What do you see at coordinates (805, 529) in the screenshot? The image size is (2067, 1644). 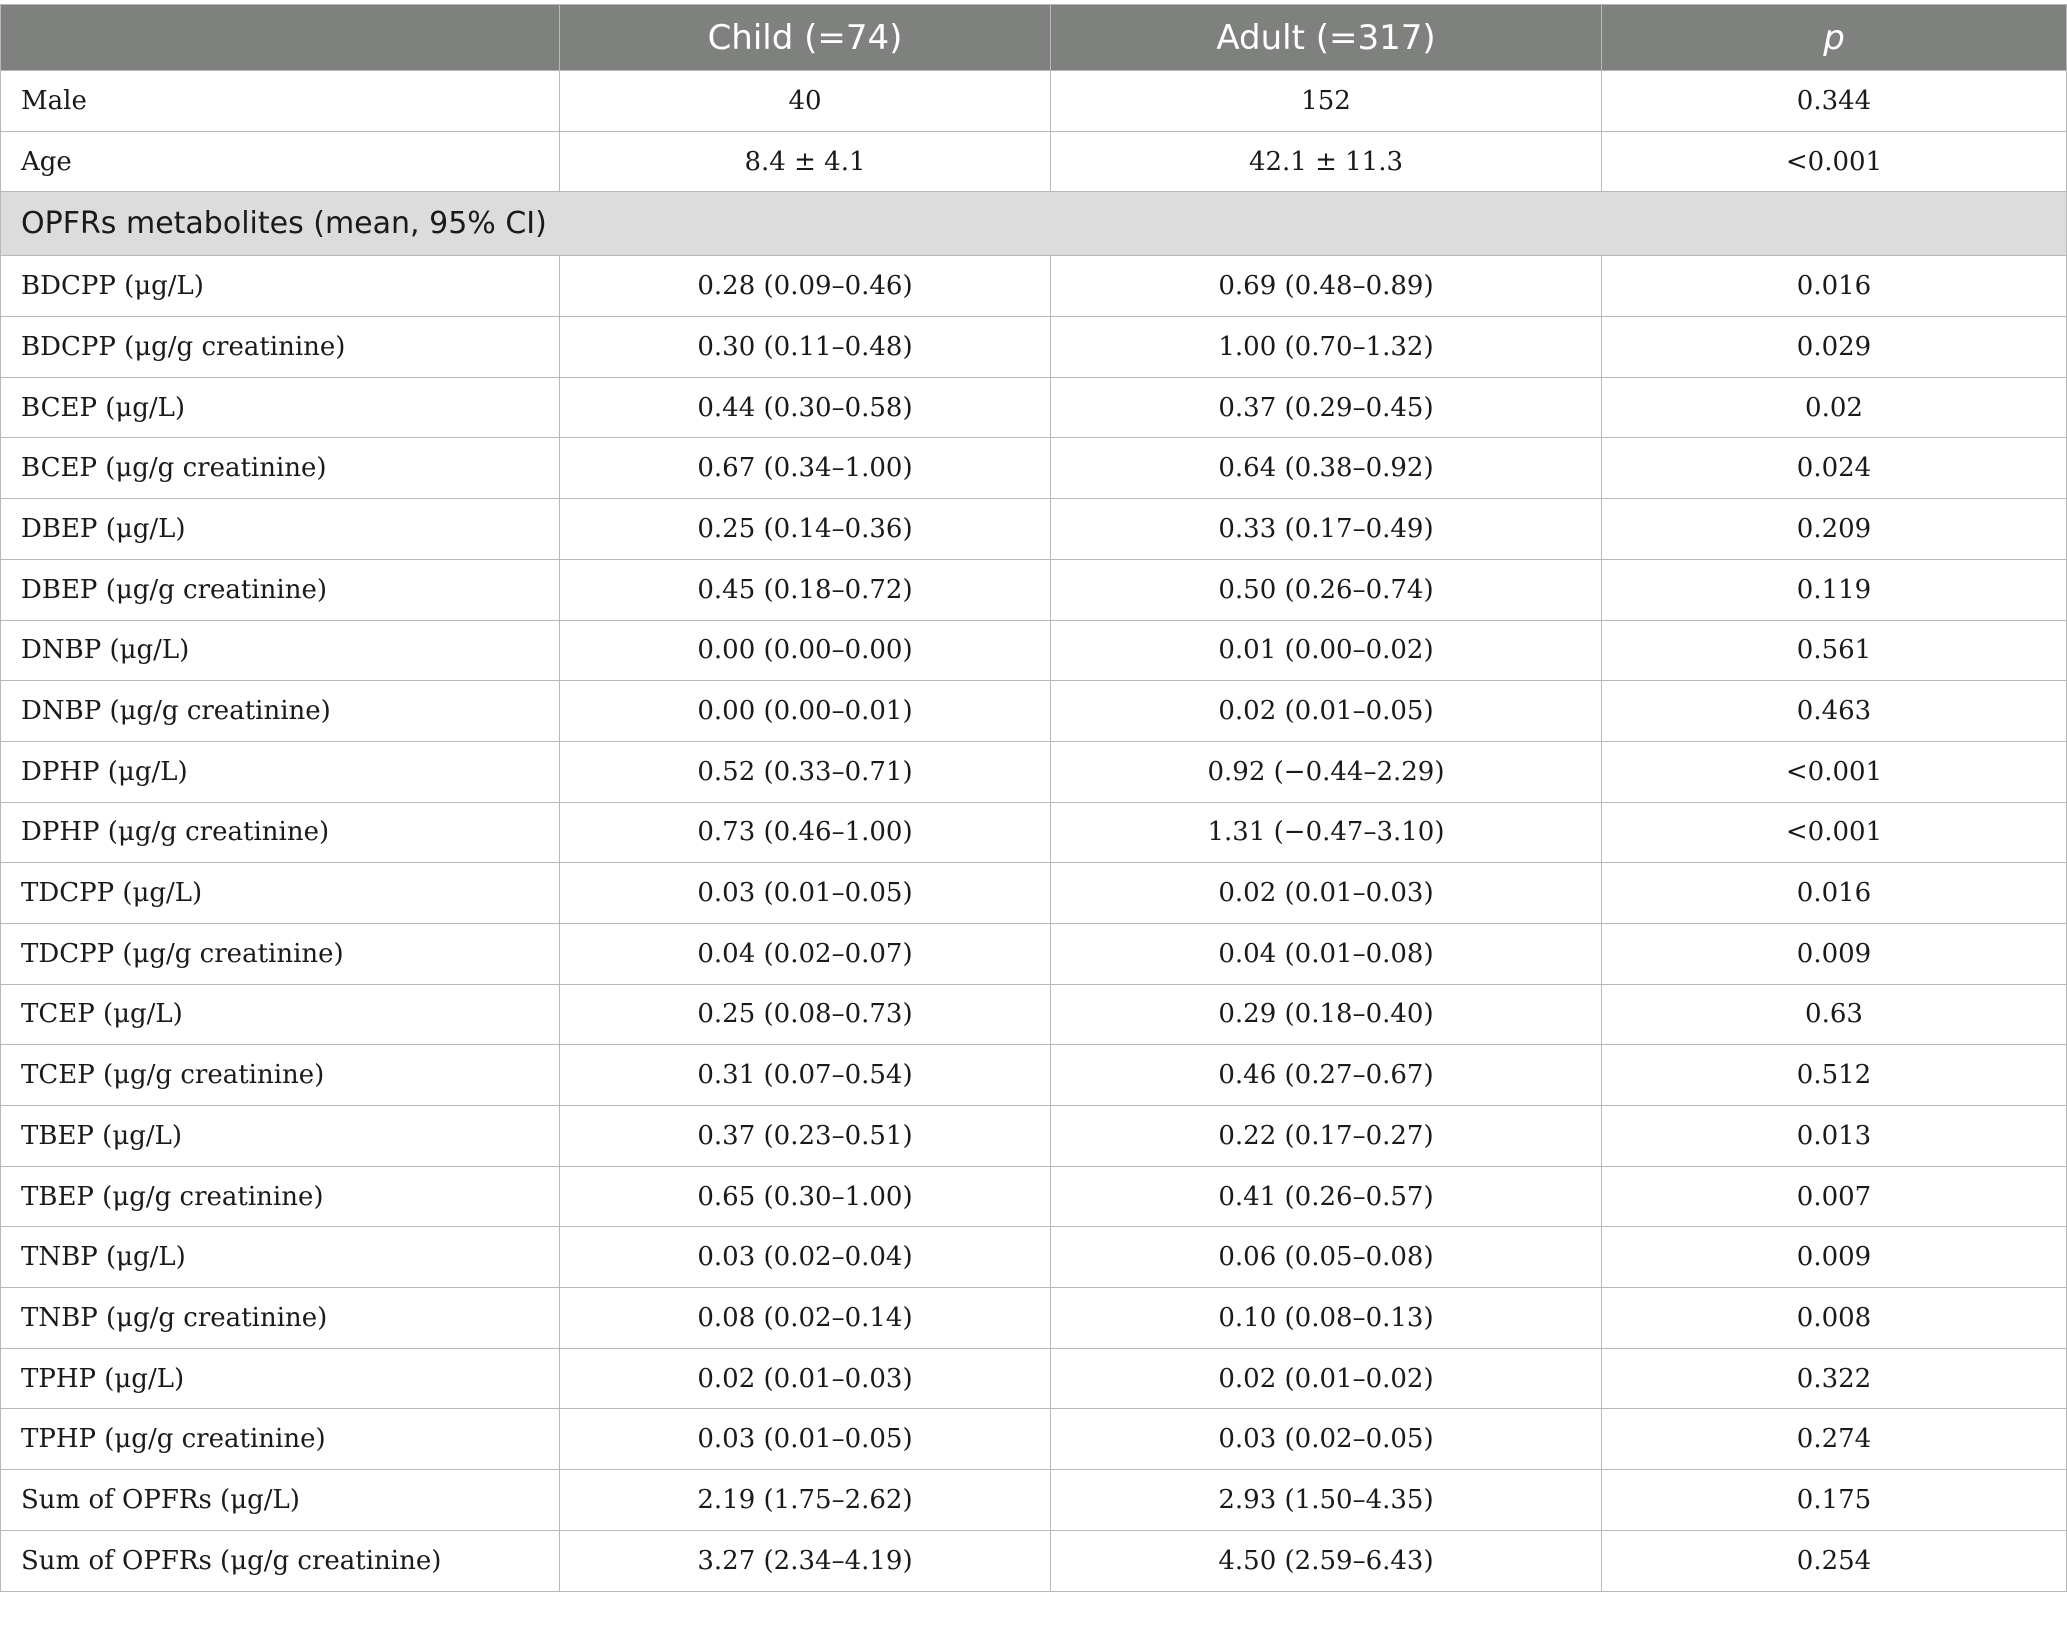 I see `child-value: 0.25 (0.14–0.36)` at bounding box center [805, 529].